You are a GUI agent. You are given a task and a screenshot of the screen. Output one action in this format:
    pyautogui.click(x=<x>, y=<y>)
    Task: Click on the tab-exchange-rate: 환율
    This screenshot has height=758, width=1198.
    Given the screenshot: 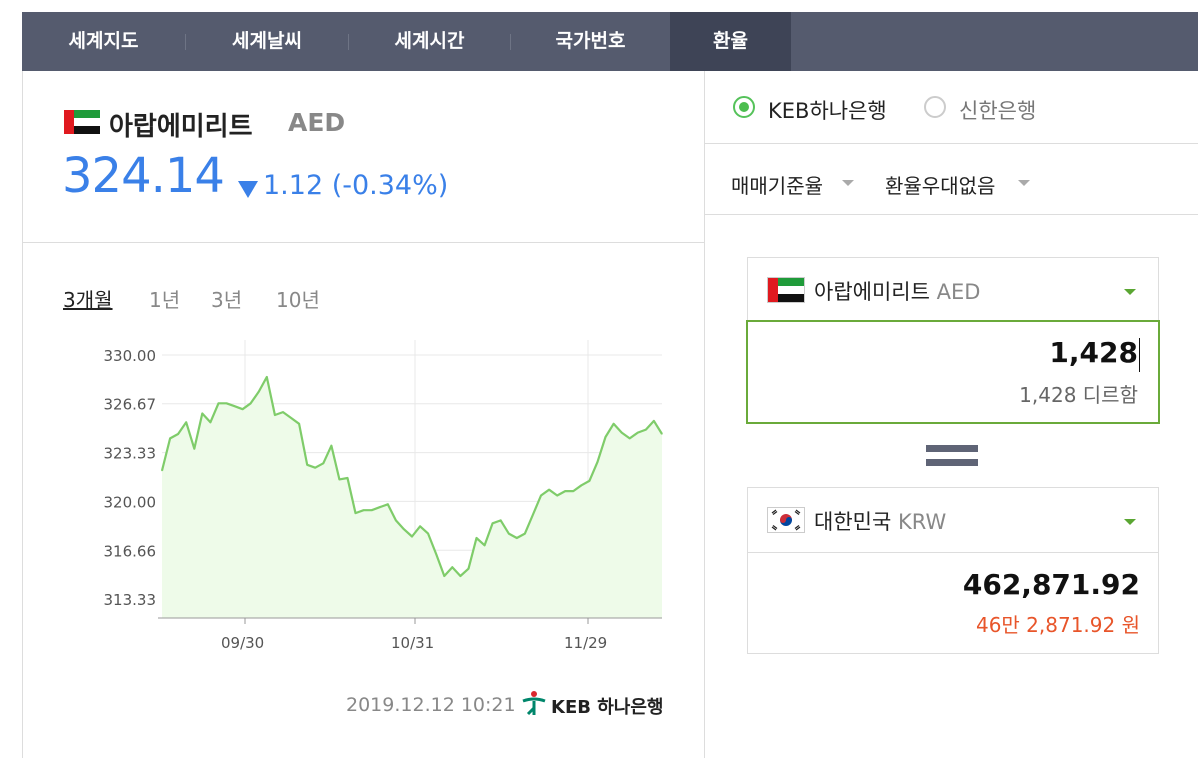 What is the action you would take?
    pyautogui.click(x=730, y=41)
    